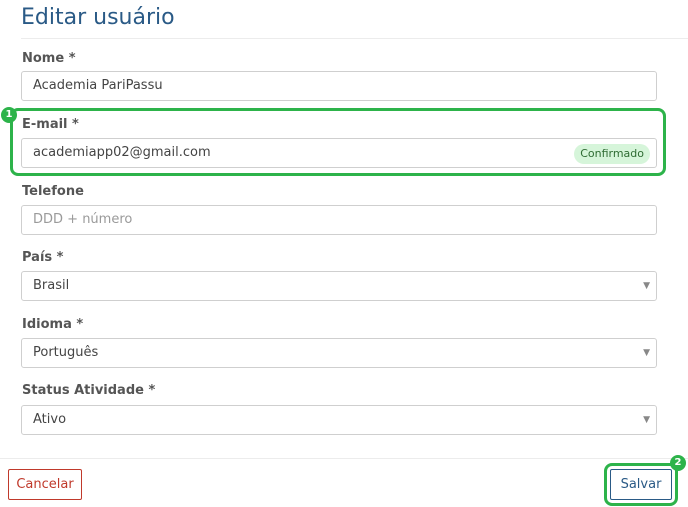 This screenshot has width=688, height=507. I want to click on step-marker-2: 2, so click(678, 463).